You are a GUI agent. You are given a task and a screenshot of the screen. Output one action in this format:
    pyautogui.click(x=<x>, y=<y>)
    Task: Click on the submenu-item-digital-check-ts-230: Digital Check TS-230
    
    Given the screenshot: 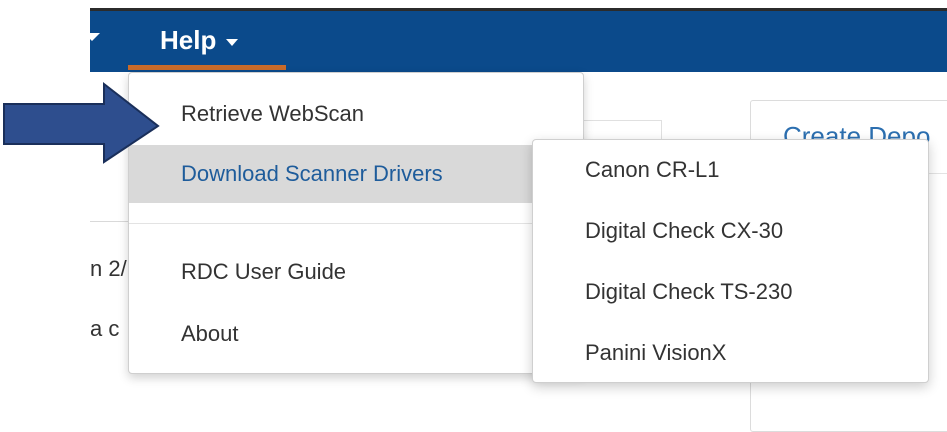 What is the action you would take?
    pyautogui.click(x=730, y=292)
    